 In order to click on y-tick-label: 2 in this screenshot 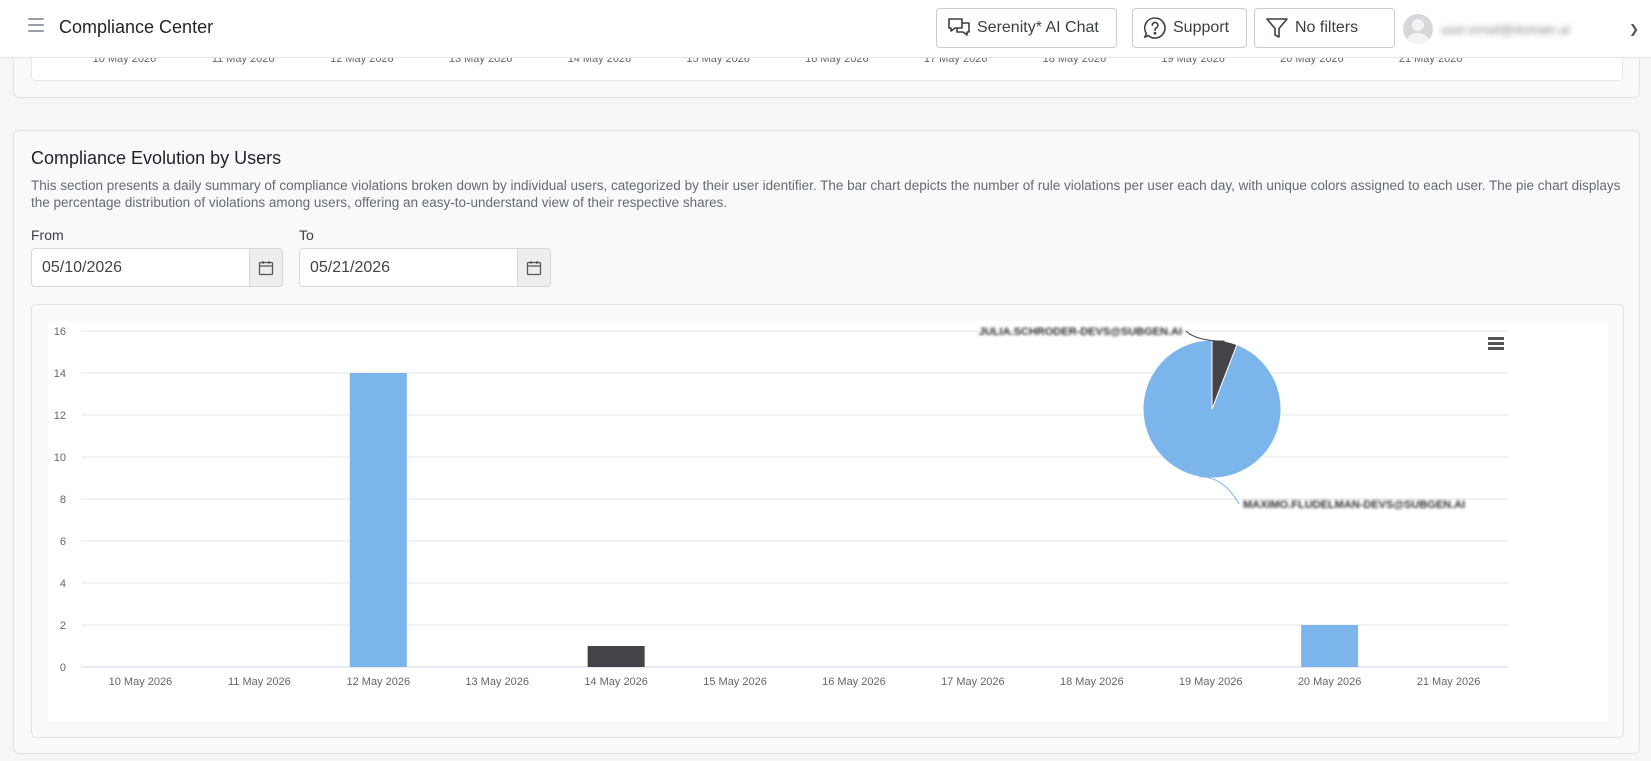, I will do `click(63, 626)`.